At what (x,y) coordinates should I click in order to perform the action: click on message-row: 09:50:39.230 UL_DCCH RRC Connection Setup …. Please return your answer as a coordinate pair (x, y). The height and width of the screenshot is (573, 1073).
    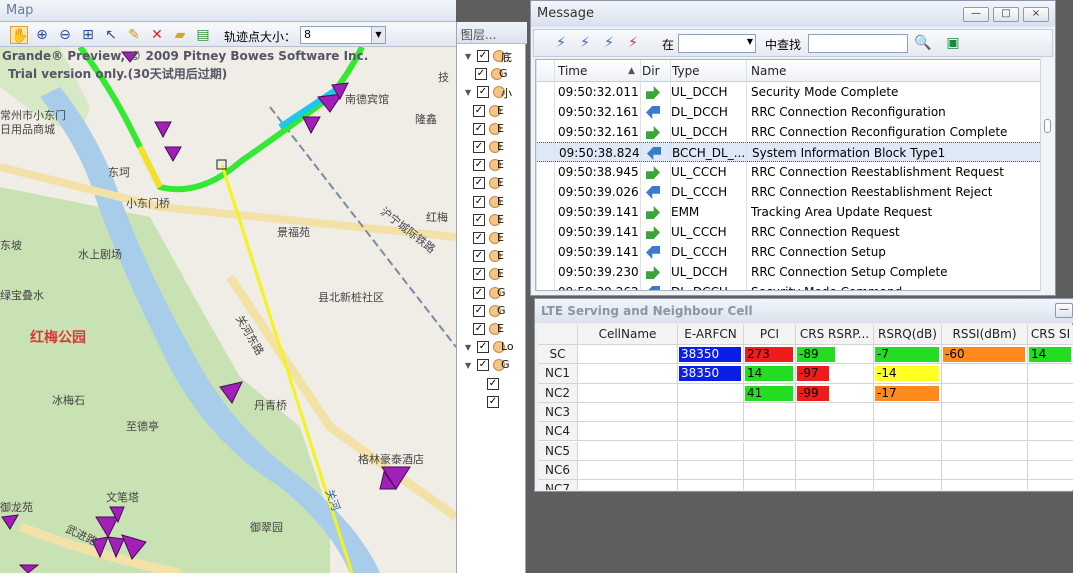
    Looking at the image, I should click on (788, 272).